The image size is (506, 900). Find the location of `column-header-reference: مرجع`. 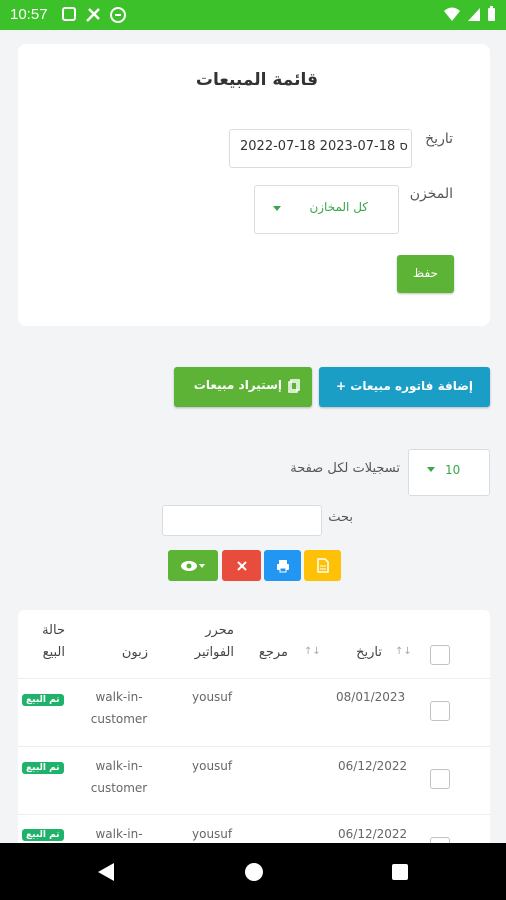

column-header-reference: مرجع is located at coordinates (273, 653).